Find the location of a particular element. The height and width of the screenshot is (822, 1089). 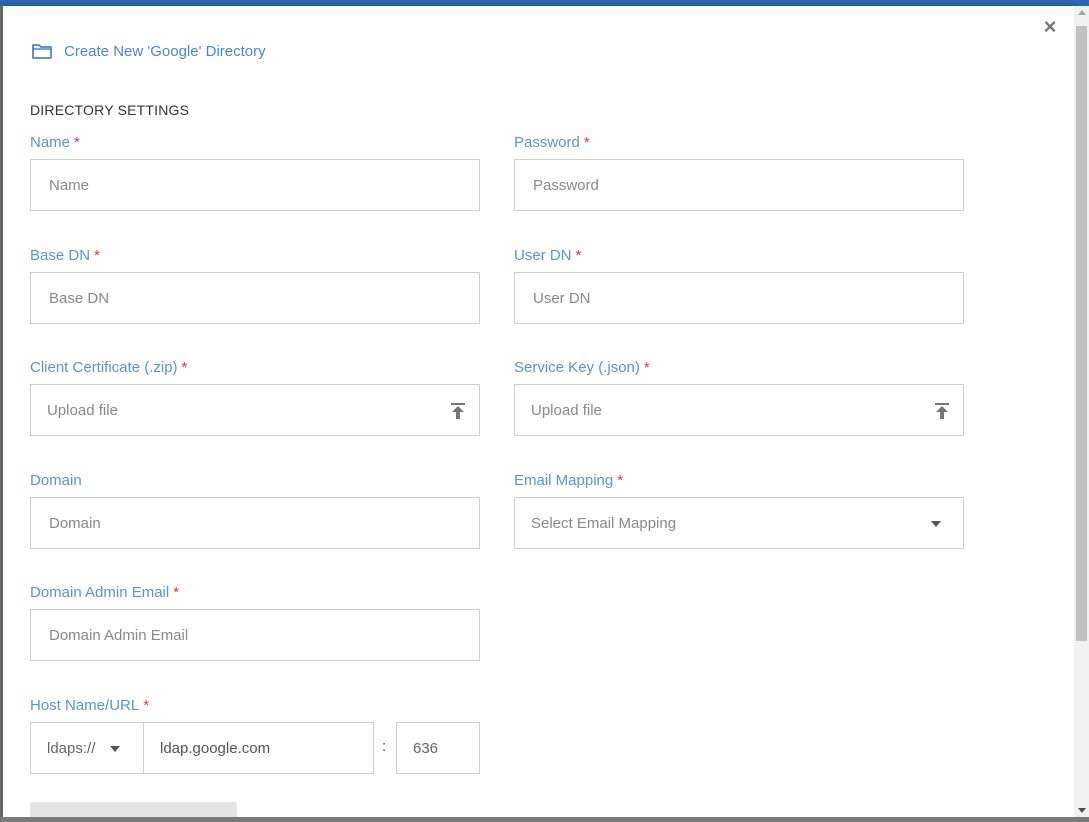

user-dn-field is located at coordinates (739, 298).